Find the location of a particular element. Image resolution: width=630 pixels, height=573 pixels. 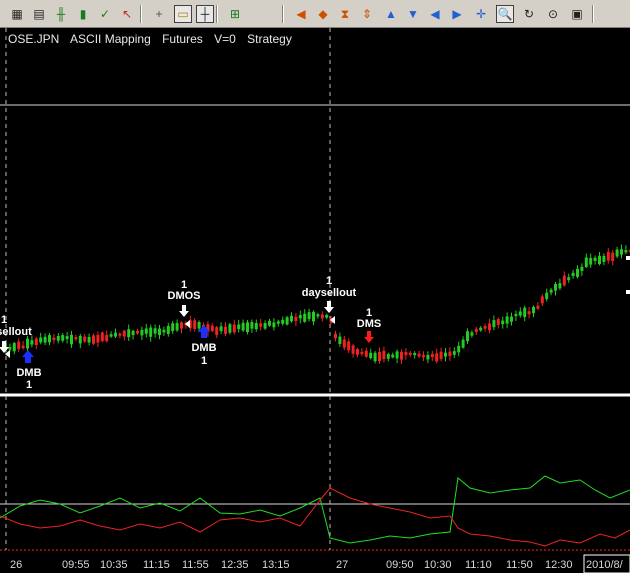

time-axis-label: 12:35 is located at coordinates (235, 565).